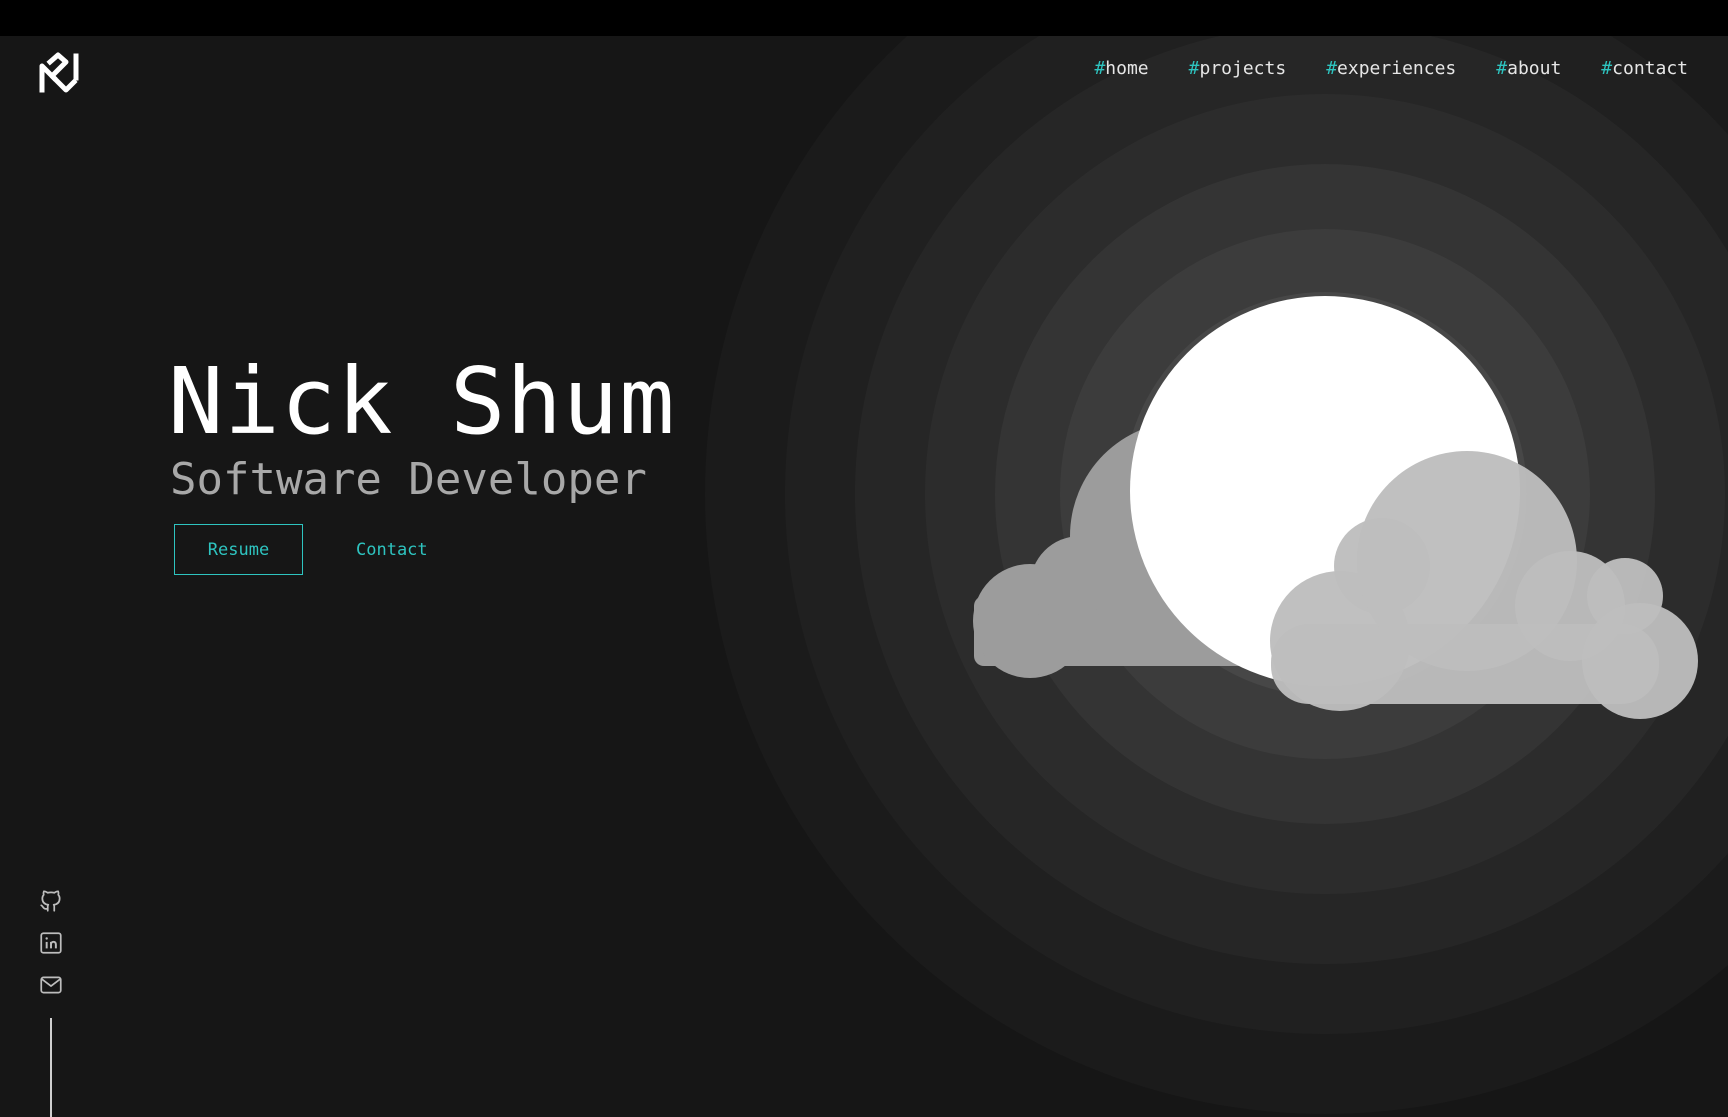 The image size is (1728, 1117). Describe the element at coordinates (1238, 68) in the screenshot. I see `nav-projects: #projects` at that location.